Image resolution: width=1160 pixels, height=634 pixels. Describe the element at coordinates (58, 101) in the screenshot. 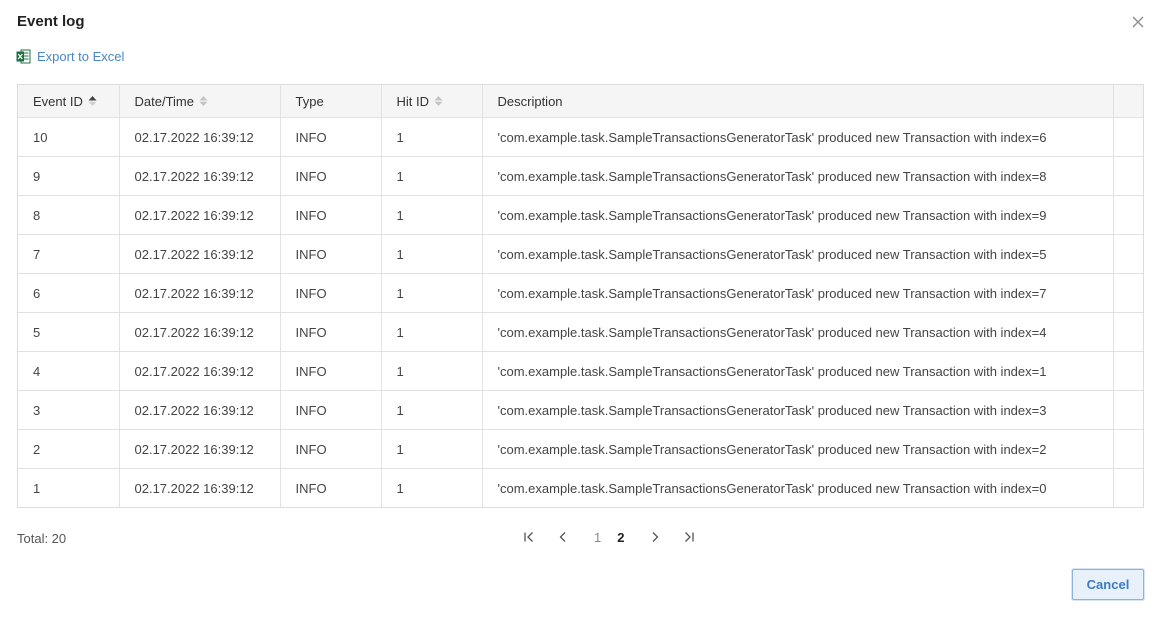

I see `column-label: Event ID` at that location.